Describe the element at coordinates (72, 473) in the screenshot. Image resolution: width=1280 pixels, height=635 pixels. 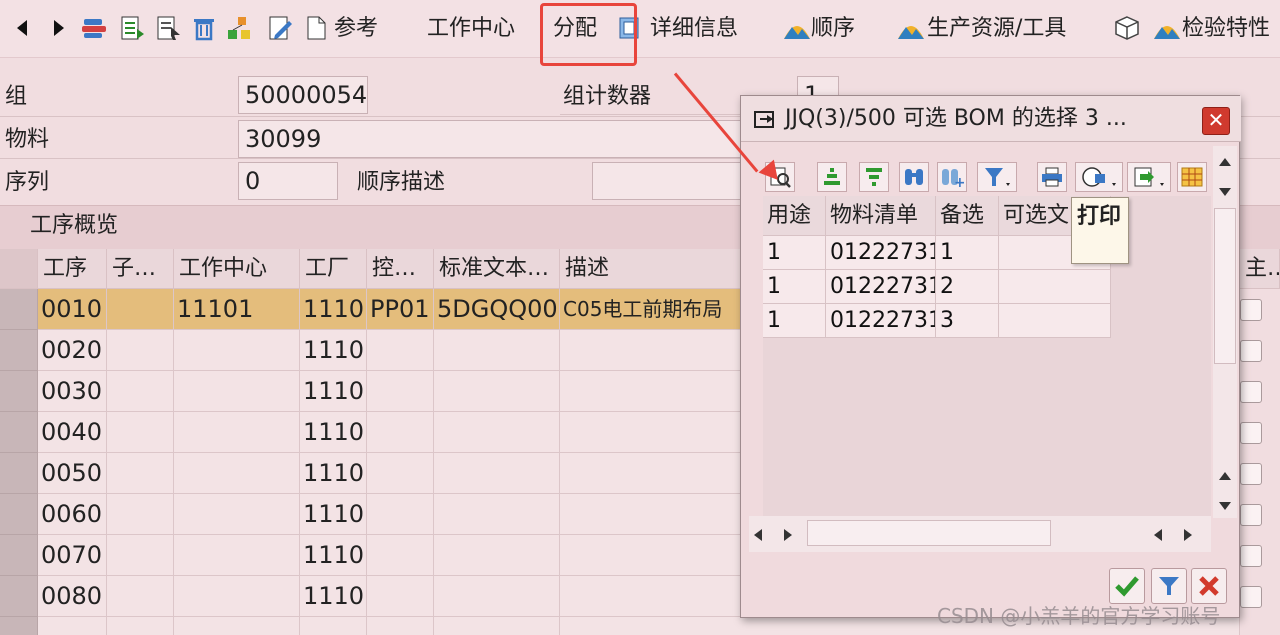
I see `cell-operation: 0050` at that location.